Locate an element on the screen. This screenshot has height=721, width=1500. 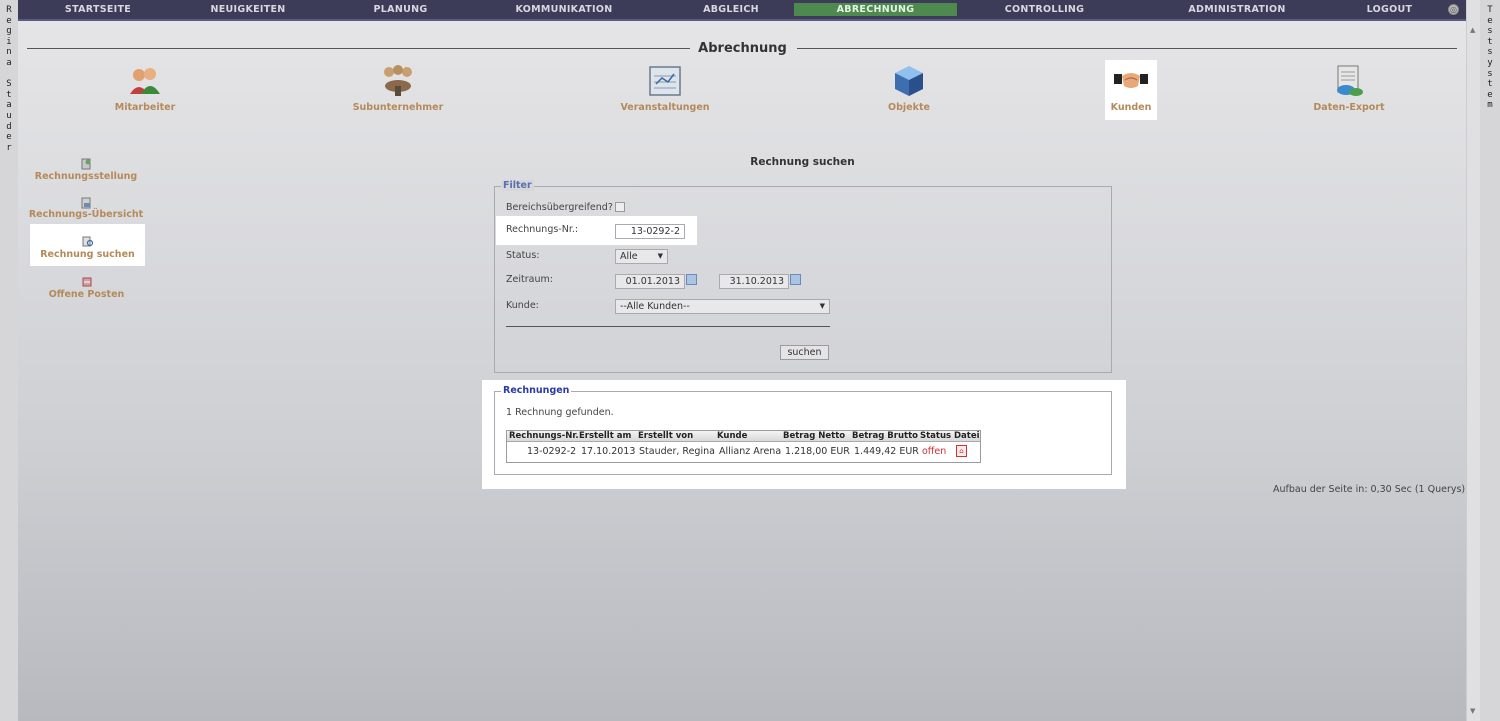
nav-neuigkeiten: NEUIGKEITEN is located at coordinates (248, 9).